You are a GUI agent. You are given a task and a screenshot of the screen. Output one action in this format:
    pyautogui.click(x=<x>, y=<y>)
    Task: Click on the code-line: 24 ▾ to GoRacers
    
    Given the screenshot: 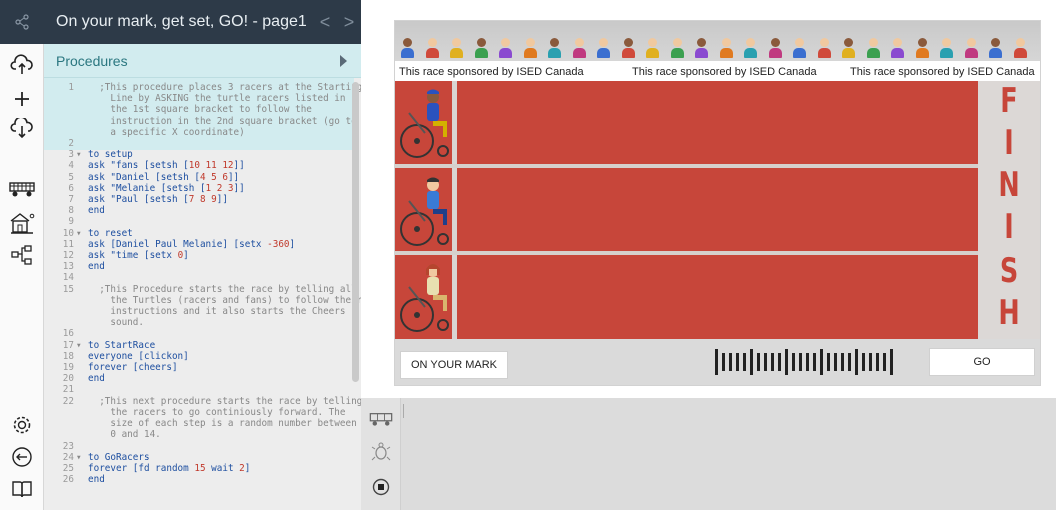 What is the action you would take?
    pyautogui.click(x=202, y=457)
    